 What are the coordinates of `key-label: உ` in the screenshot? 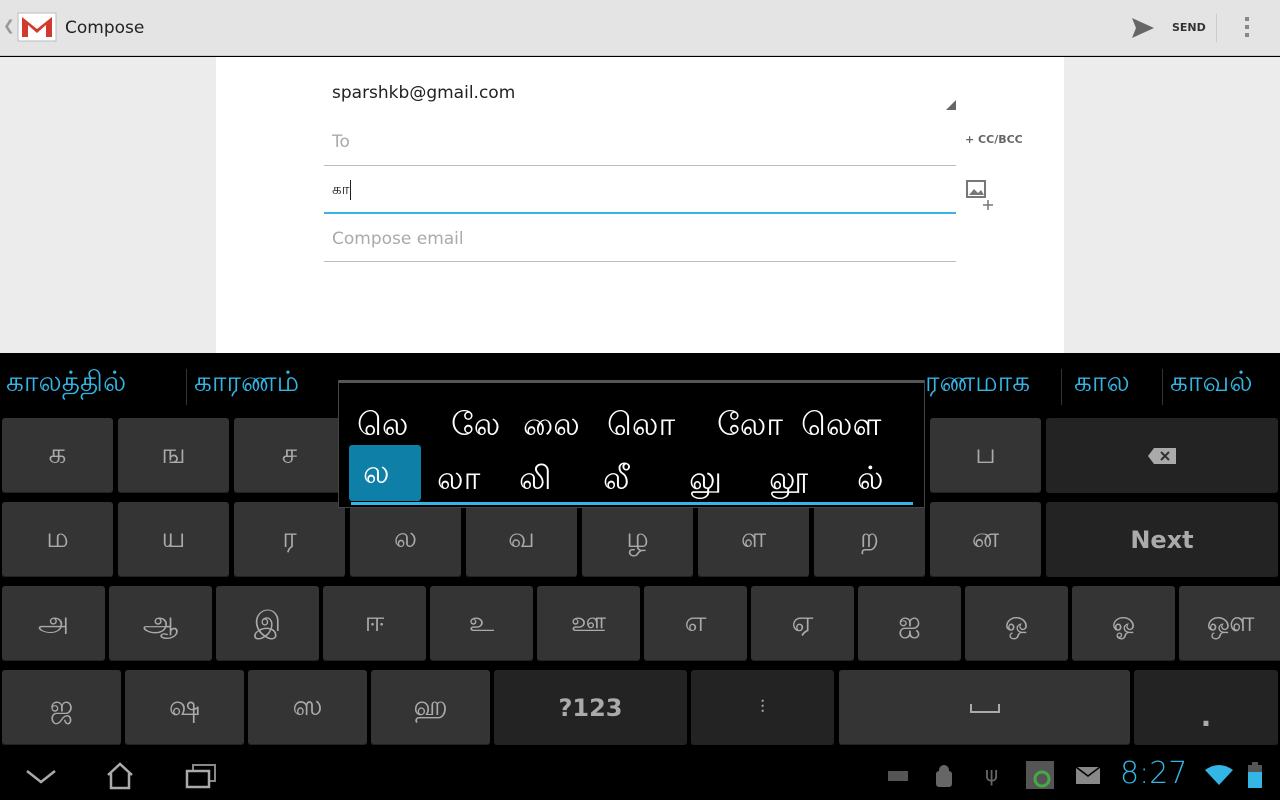 It's located at (481, 621).